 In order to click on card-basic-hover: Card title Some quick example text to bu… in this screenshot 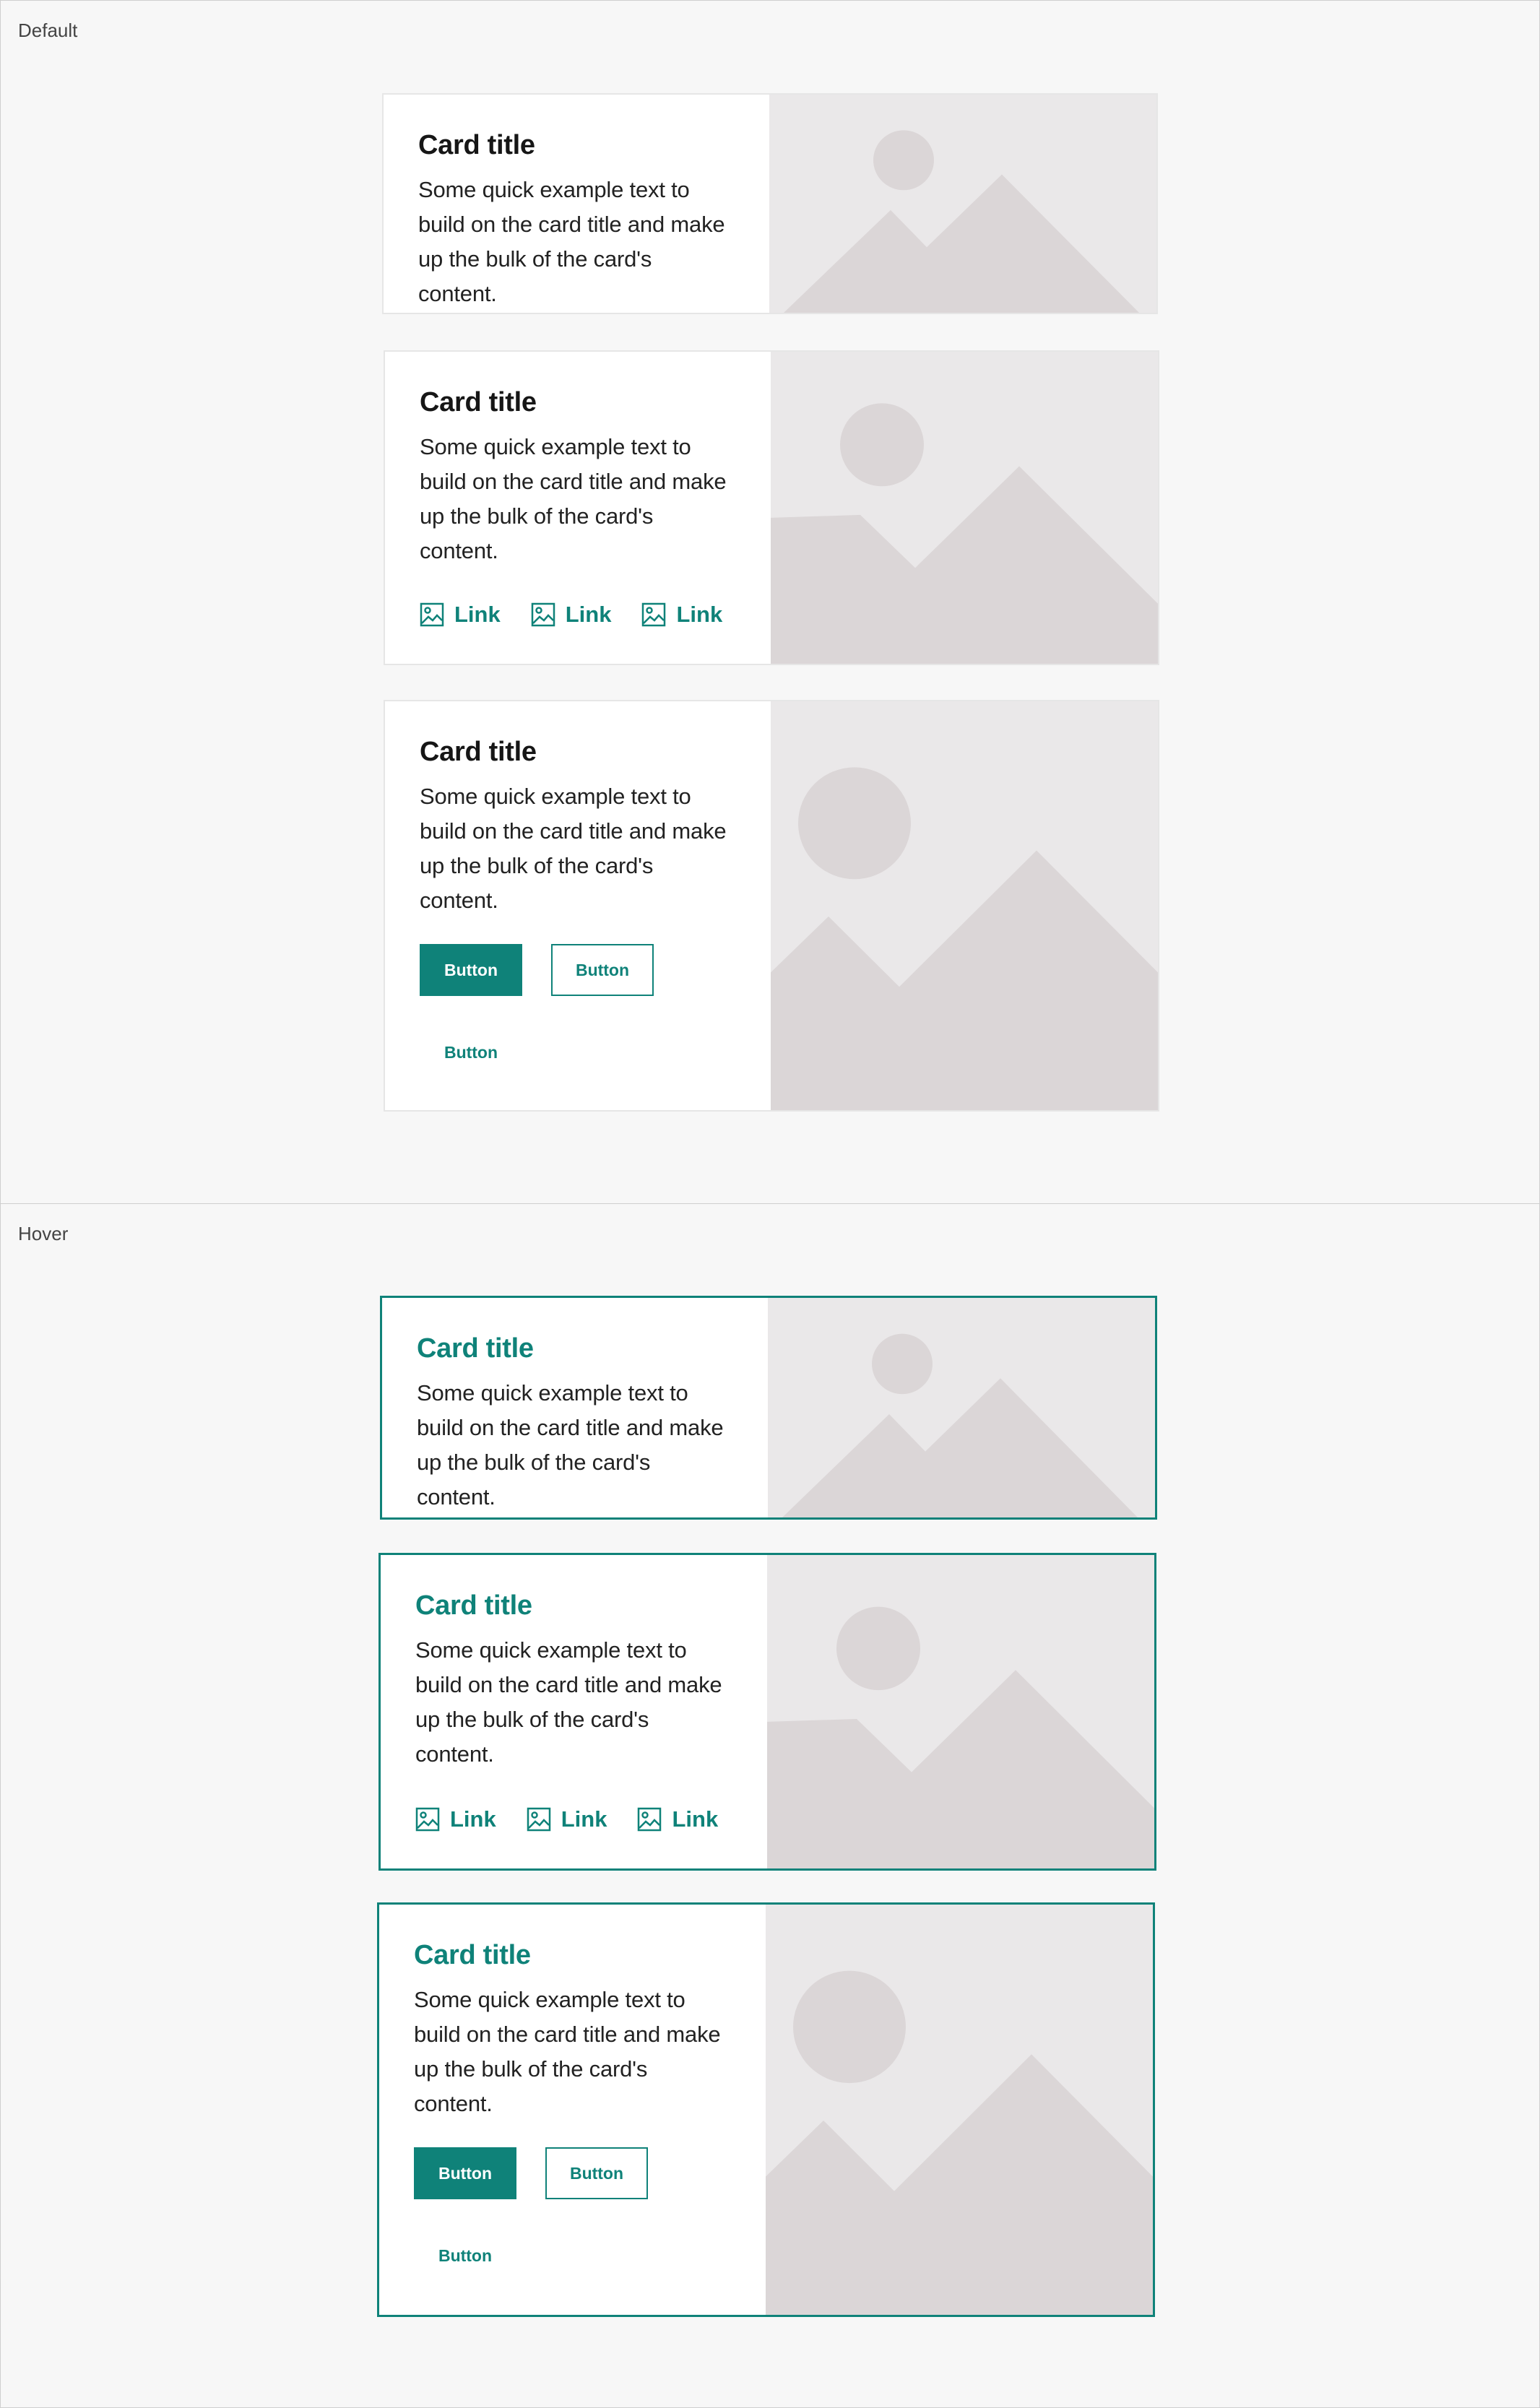, I will do `click(768, 1408)`.